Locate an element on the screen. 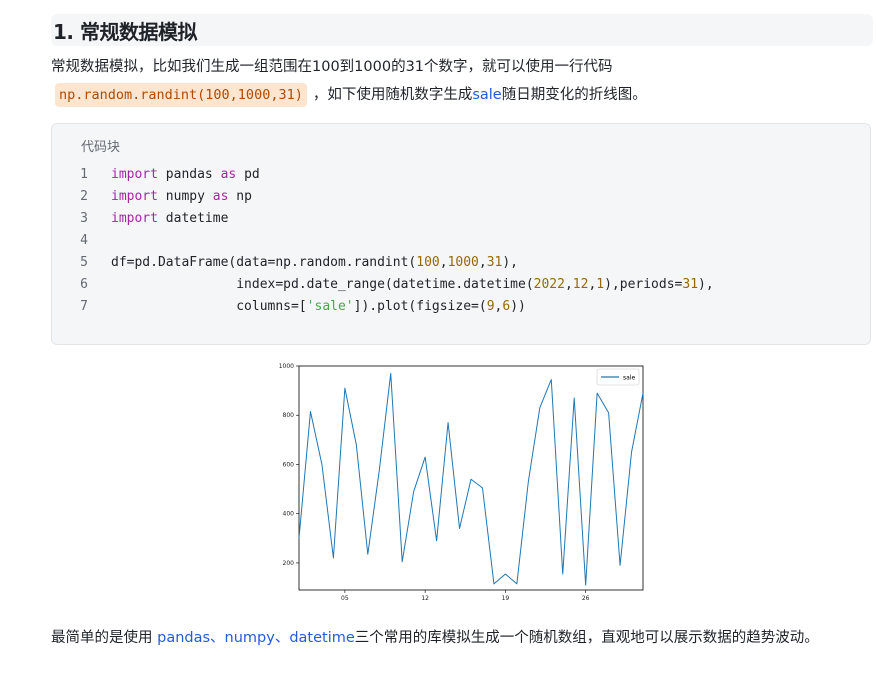 The image size is (876, 696). code-text: import pandas as pd is located at coordinates (185, 174).